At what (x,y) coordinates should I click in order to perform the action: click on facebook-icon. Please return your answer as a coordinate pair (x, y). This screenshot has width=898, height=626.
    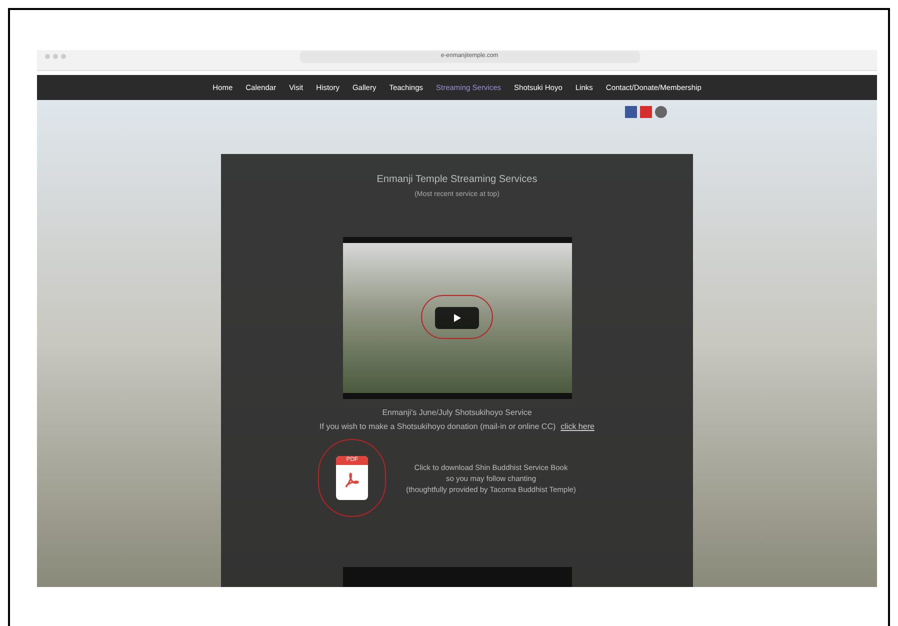
    Looking at the image, I should click on (631, 112).